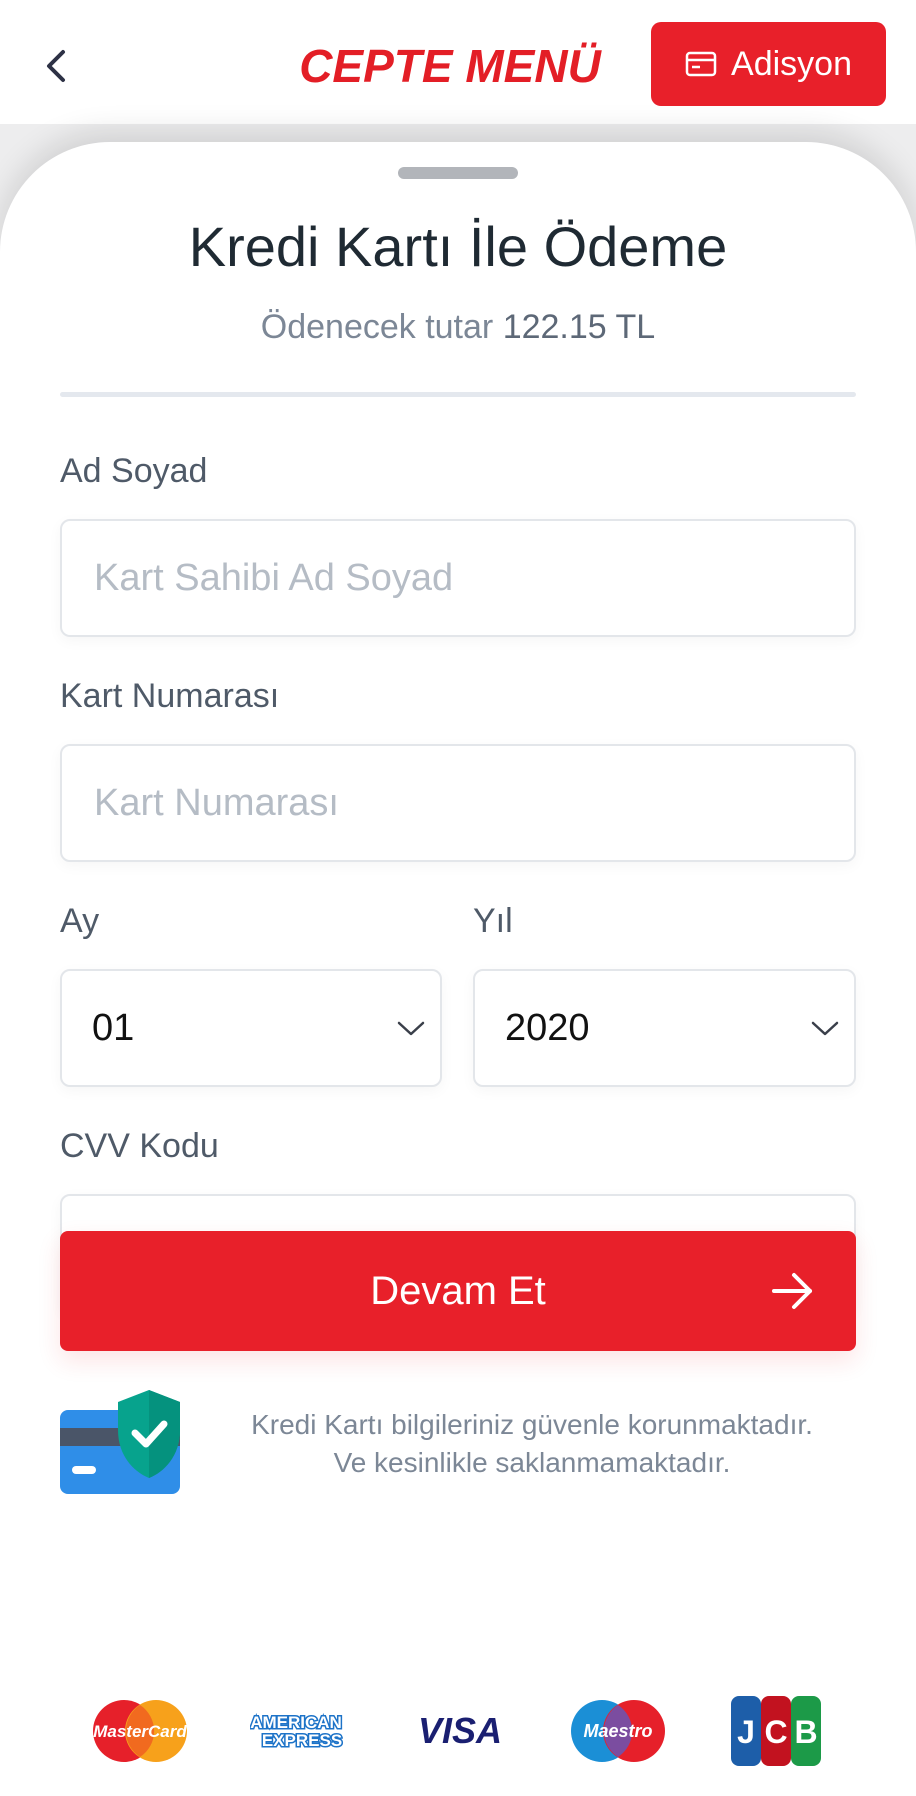  I want to click on svg-text: C, so click(775, 1732).